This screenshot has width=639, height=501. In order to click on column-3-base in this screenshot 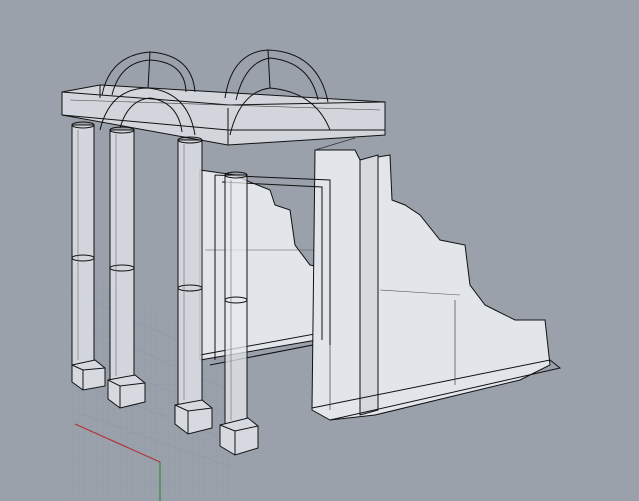, I will do `click(193, 417)`.